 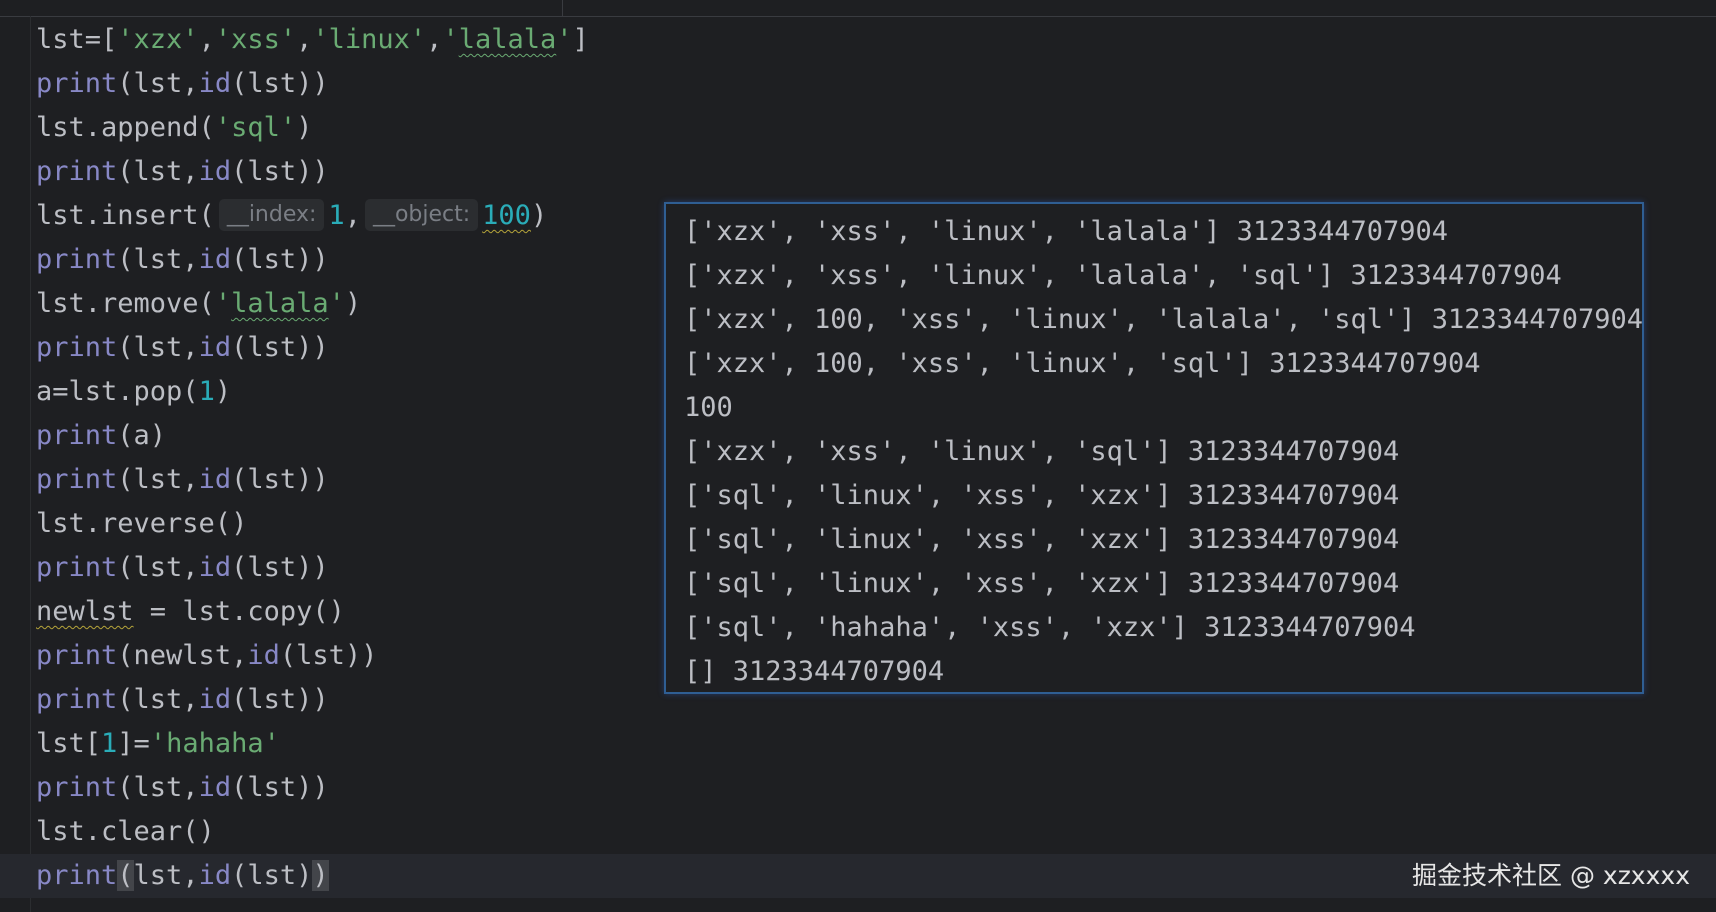 I want to click on code-line: newlst = lst.copy(), so click(x=312, y=612).